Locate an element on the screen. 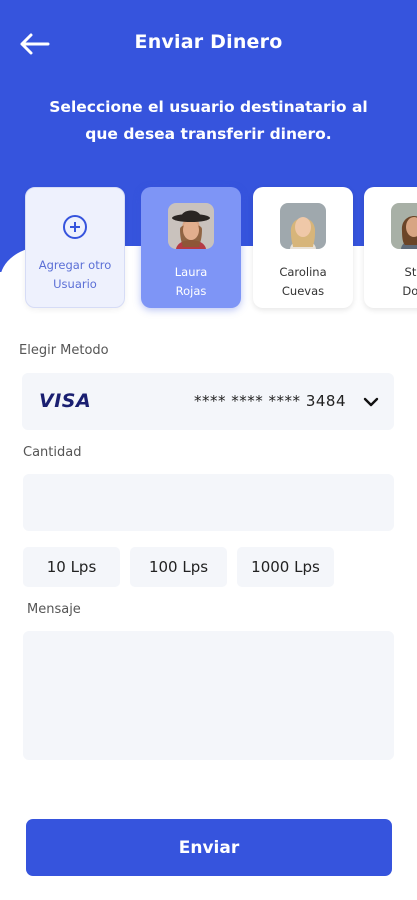  recipient-first-name: Laura is located at coordinates (191, 272).